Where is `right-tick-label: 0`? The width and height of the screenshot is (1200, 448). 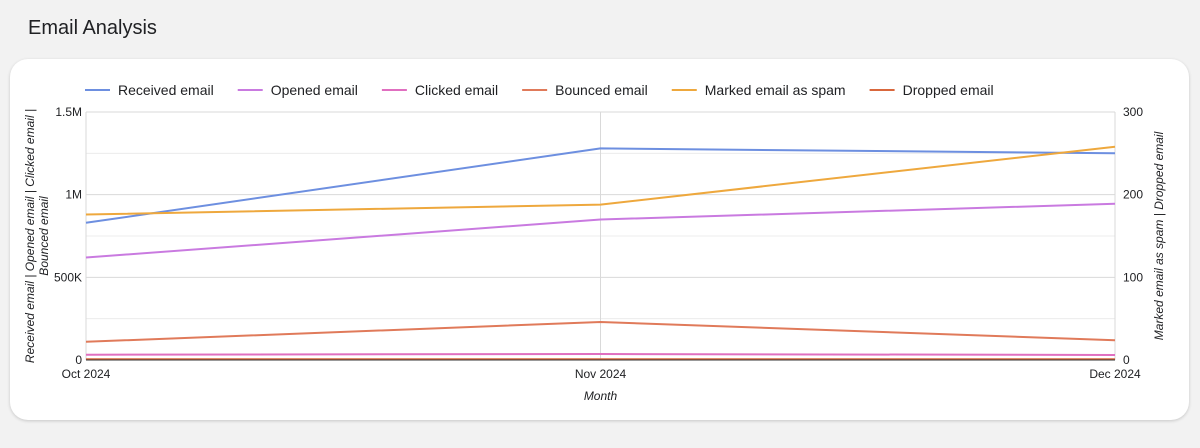 right-tick-label: 0 is located at coordinates (1126, 360).